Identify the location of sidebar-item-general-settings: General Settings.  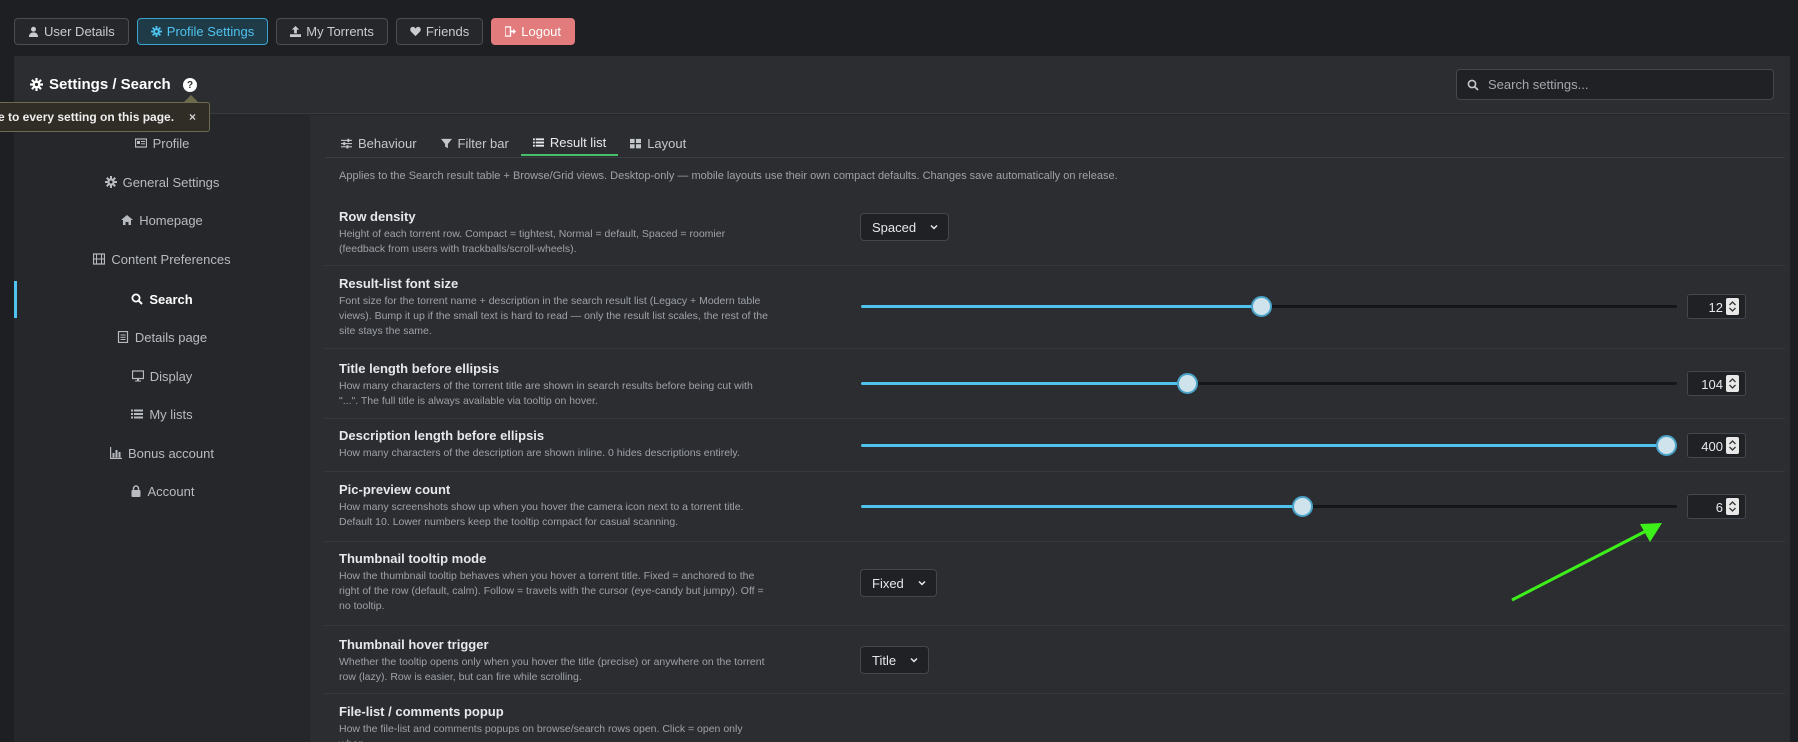
(162, 182).